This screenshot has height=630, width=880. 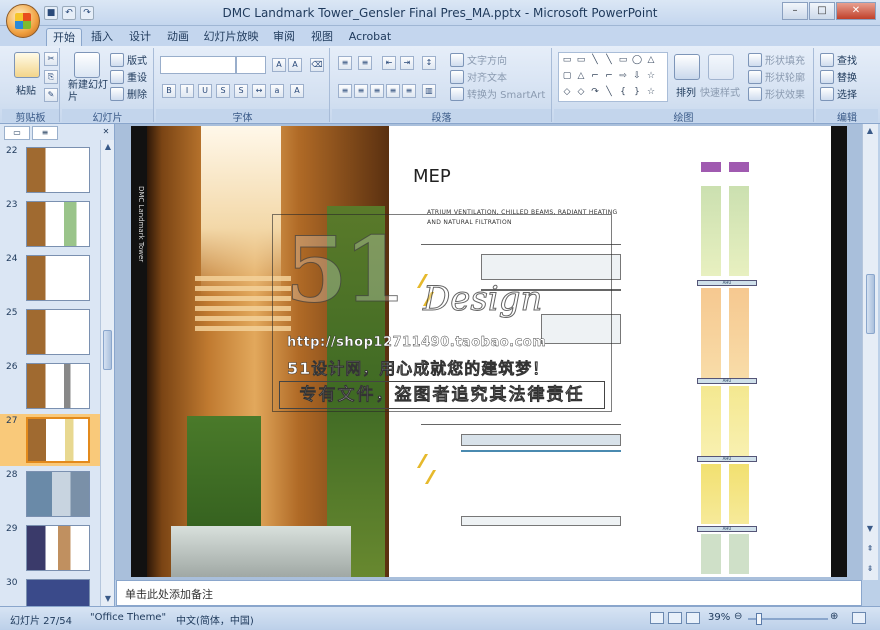 I want to click on underline-icon: U, so click(x=205, y=91).